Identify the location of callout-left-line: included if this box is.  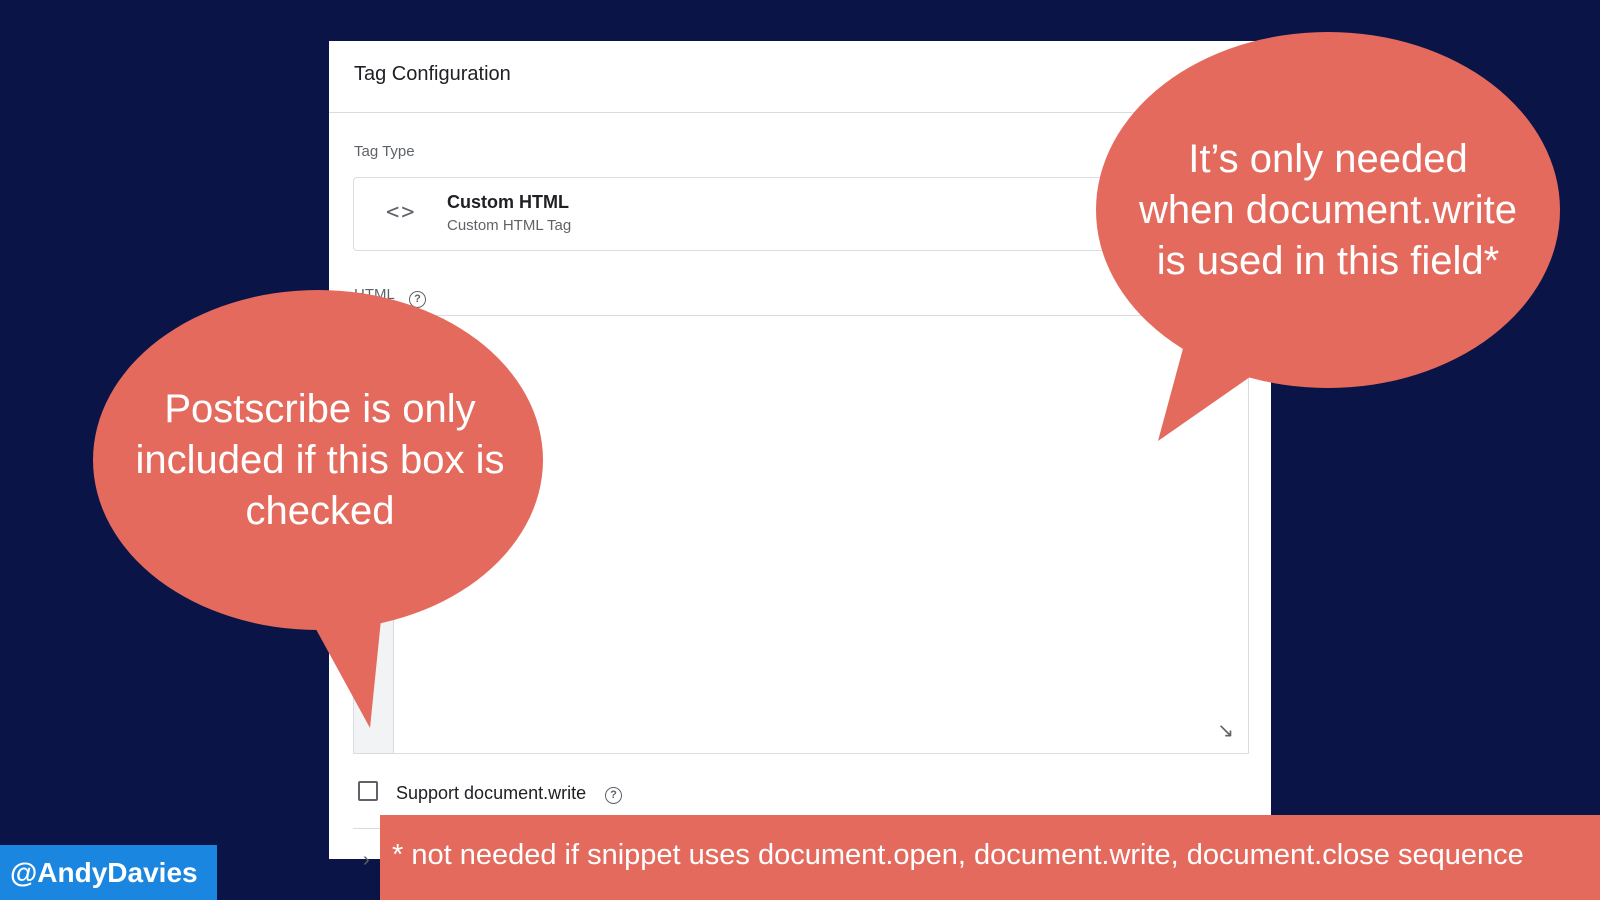
(320, 460).